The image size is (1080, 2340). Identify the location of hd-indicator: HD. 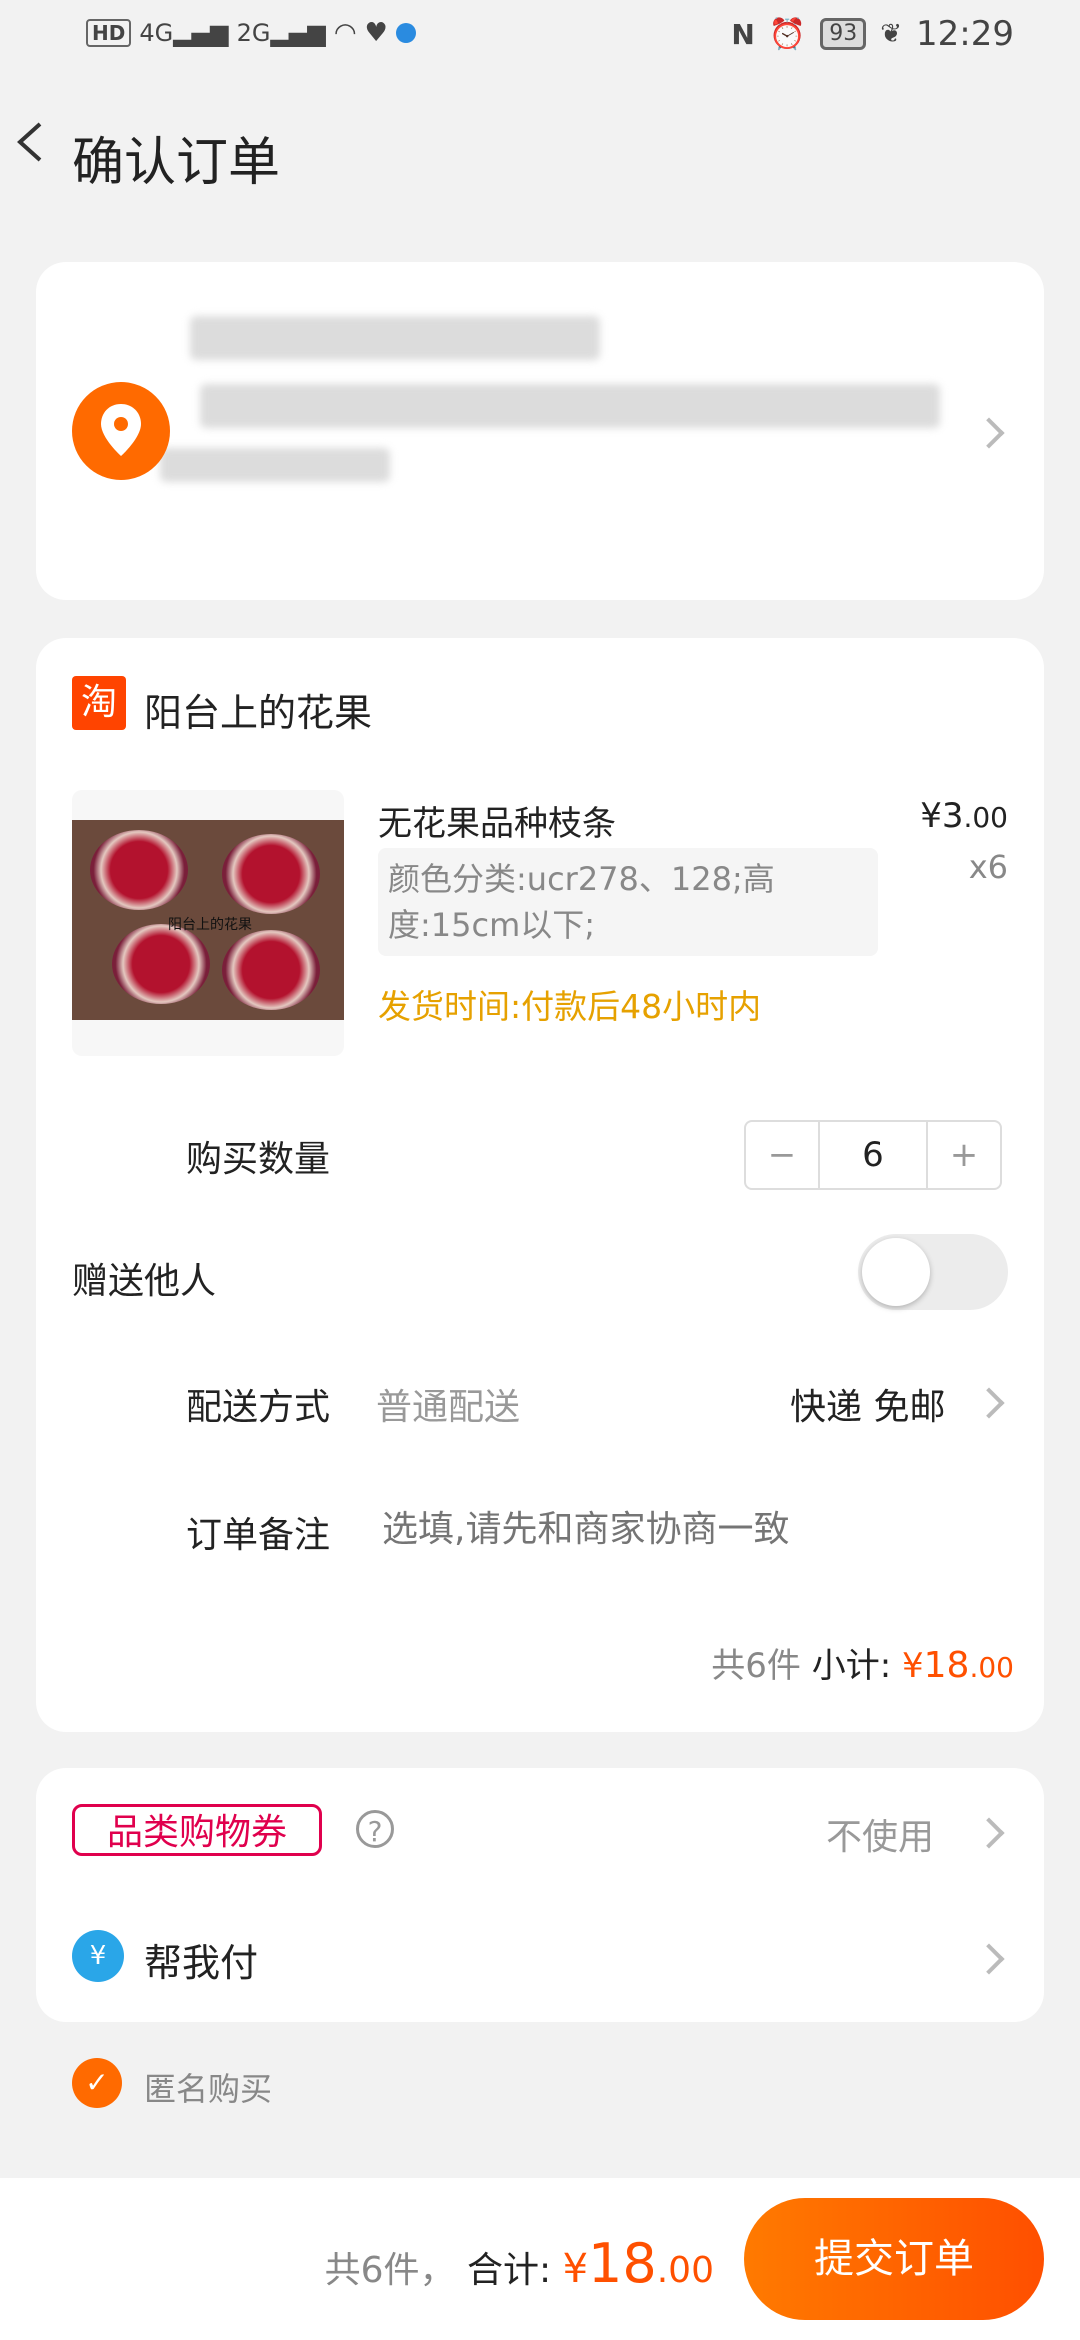
(109, 33).